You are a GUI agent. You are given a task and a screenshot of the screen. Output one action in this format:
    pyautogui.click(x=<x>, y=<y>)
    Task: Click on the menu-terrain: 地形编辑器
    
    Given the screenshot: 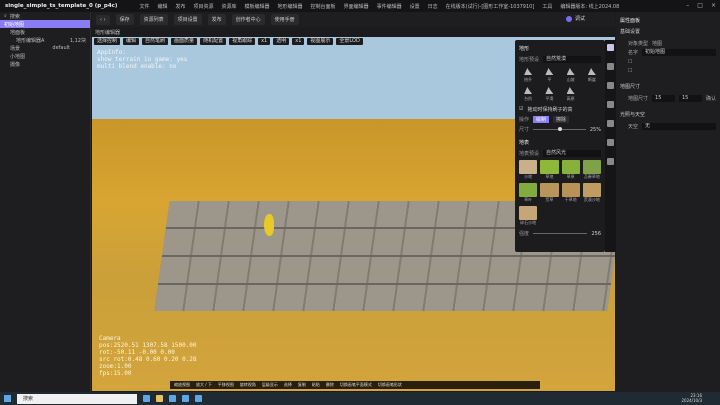 What is the action you would take?
    pyautogui.click(x=290, y=6)
    